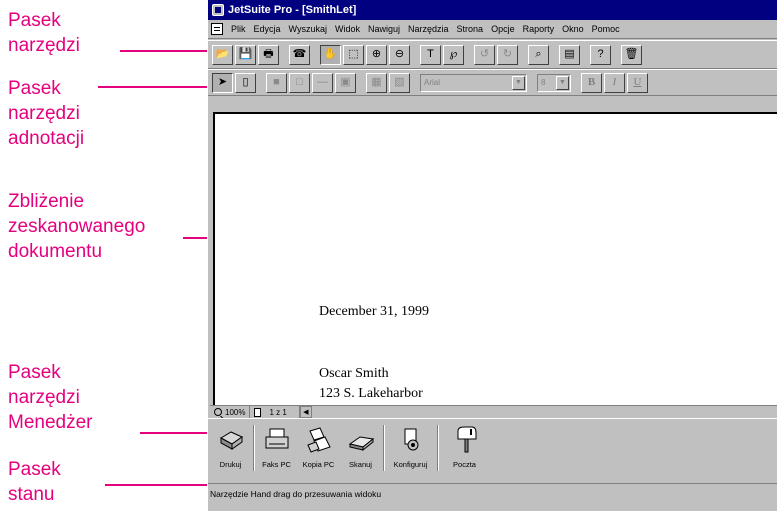 This screenshot has width=777, height=511. I want to click on menu-reports: Raporty, so click(539, 29).